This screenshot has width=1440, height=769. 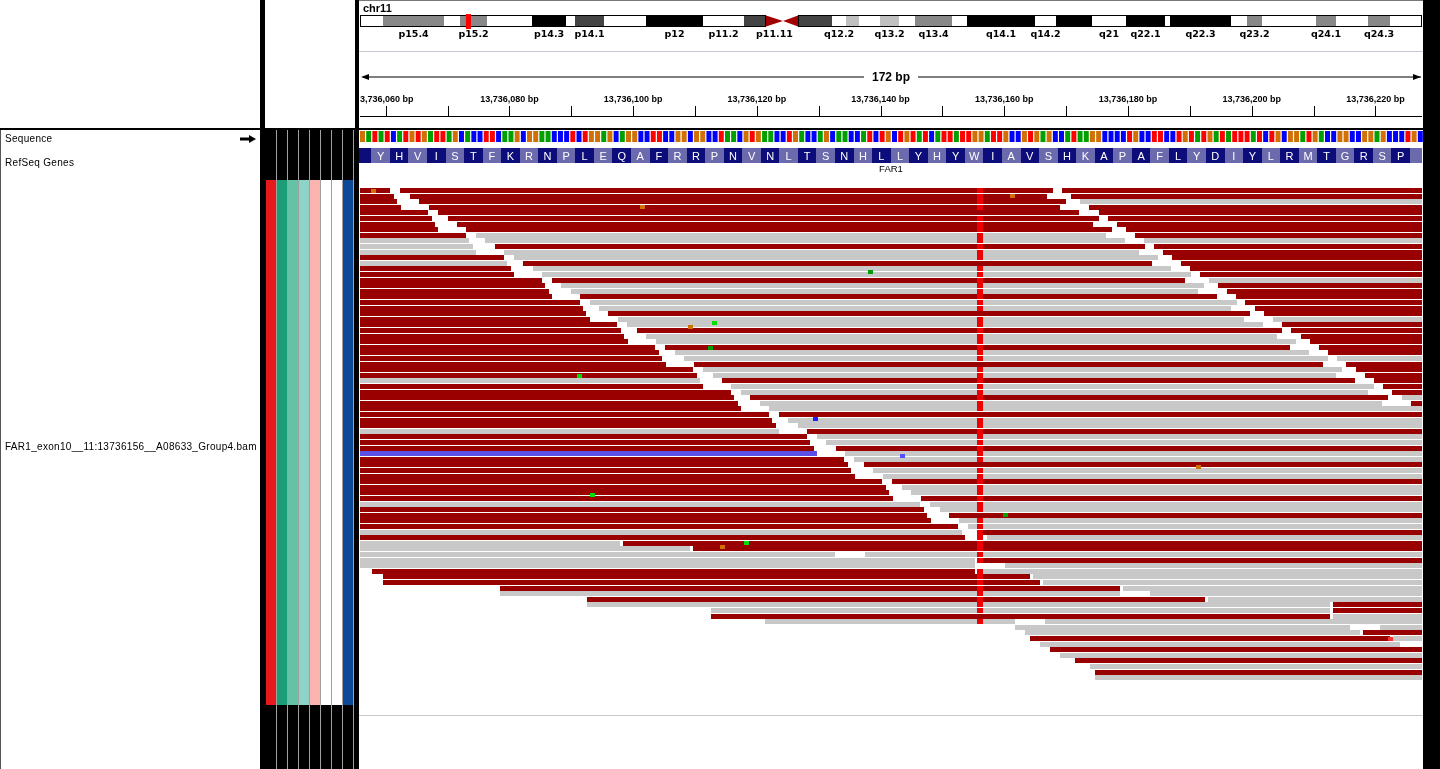 I want to click on ruler-tick-label: 13,736,140 bp, so click(x=880, y=99).